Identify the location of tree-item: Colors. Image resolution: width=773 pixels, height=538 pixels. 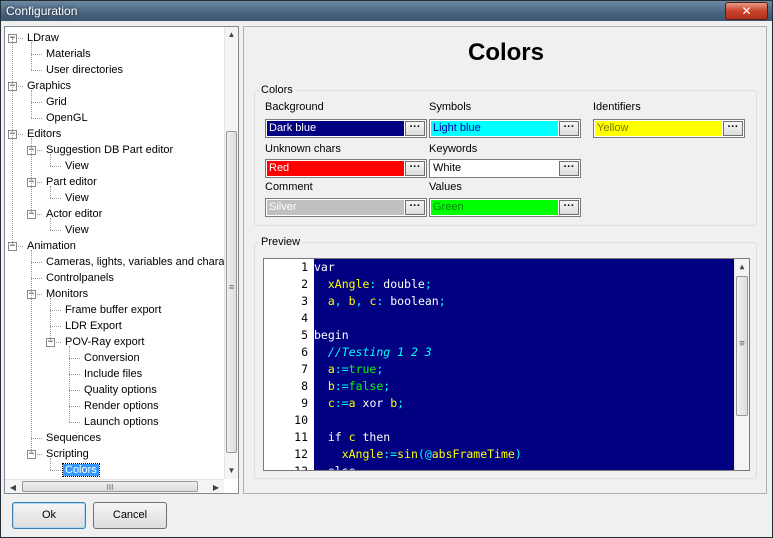
(81, 470).